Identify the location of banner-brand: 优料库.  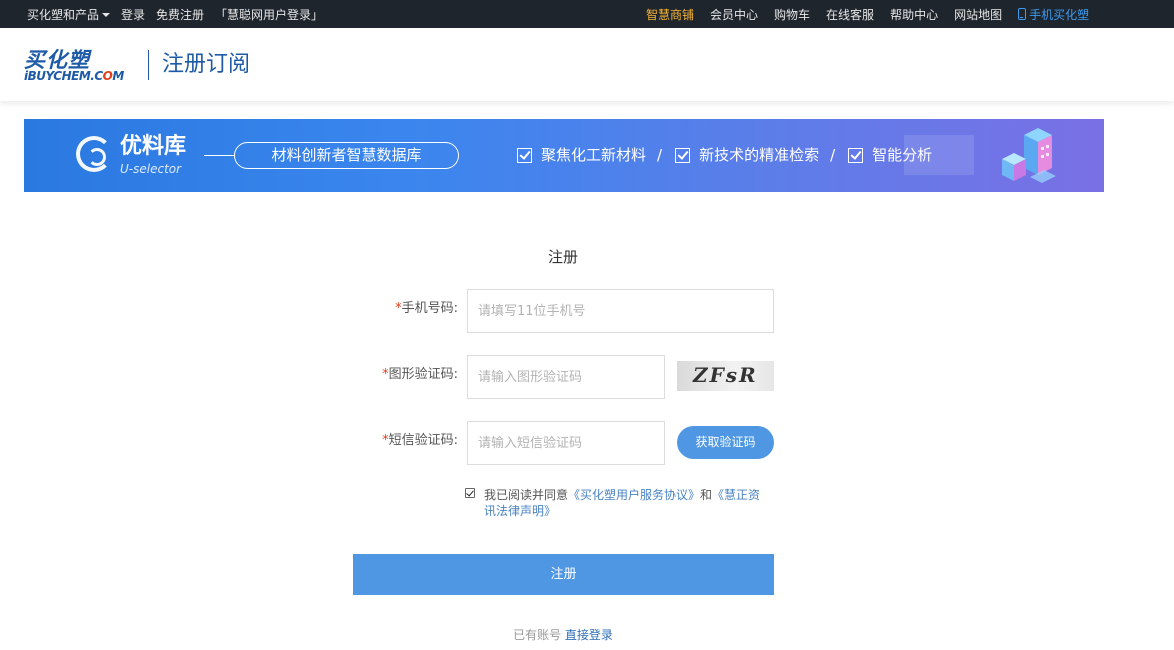
(153, 146).